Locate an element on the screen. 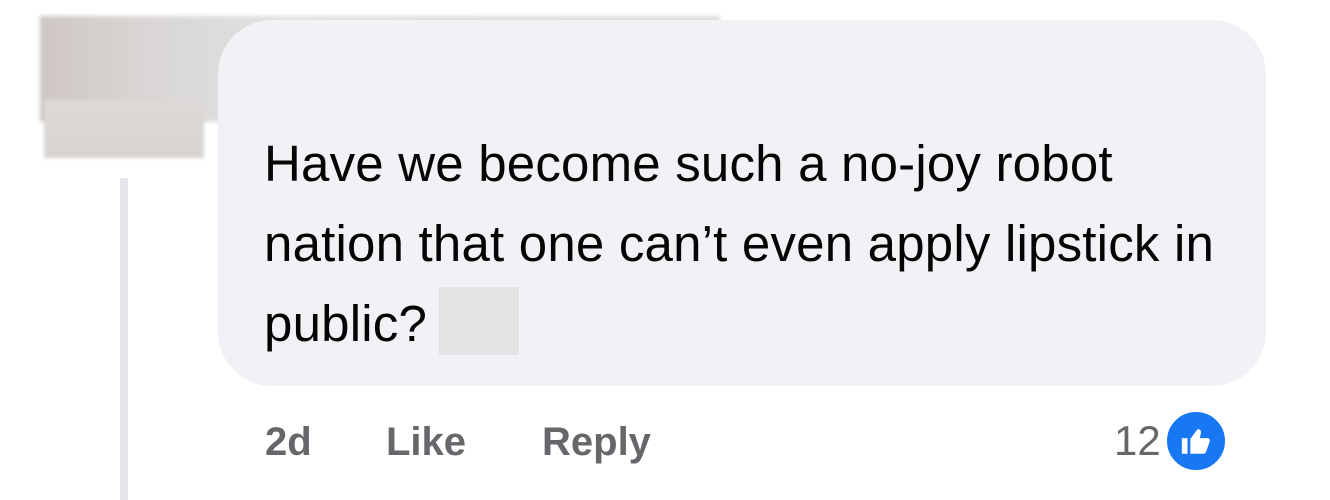  redacted-avatar is located at coordinates (124, 129).